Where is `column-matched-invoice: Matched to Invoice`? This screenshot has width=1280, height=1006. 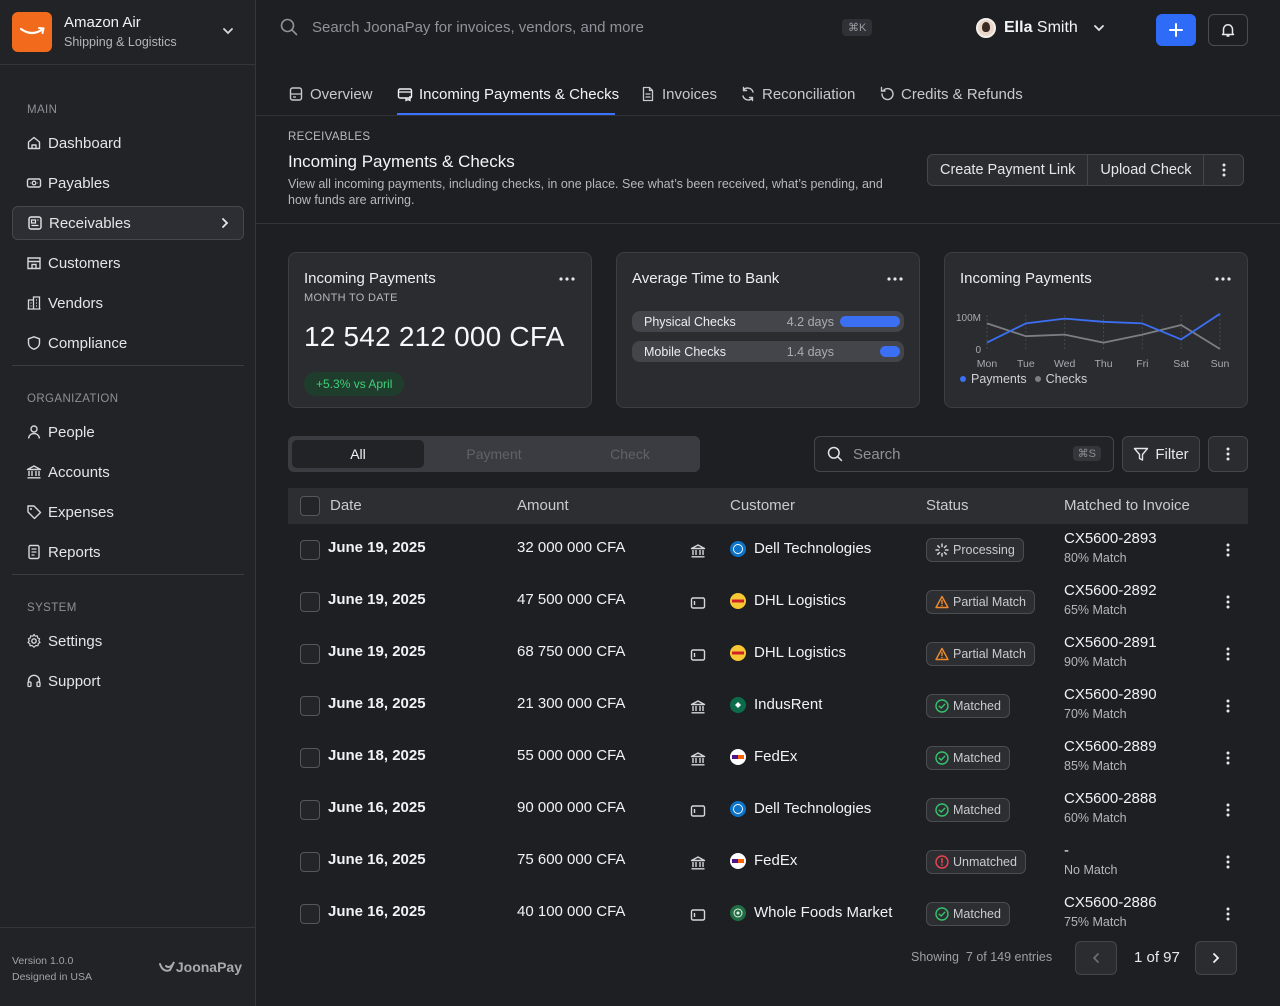
column-matched-invoice: Matched to Invoice is located at coordinates (1127, 505).